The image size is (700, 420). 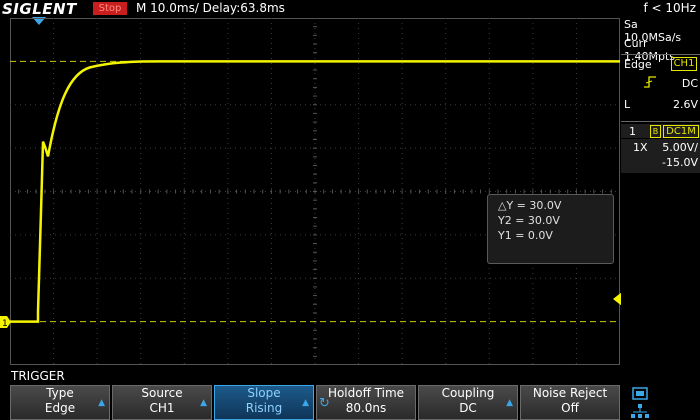 I want to click on menu-title: TRIGGER, so click(x=38, y=376).